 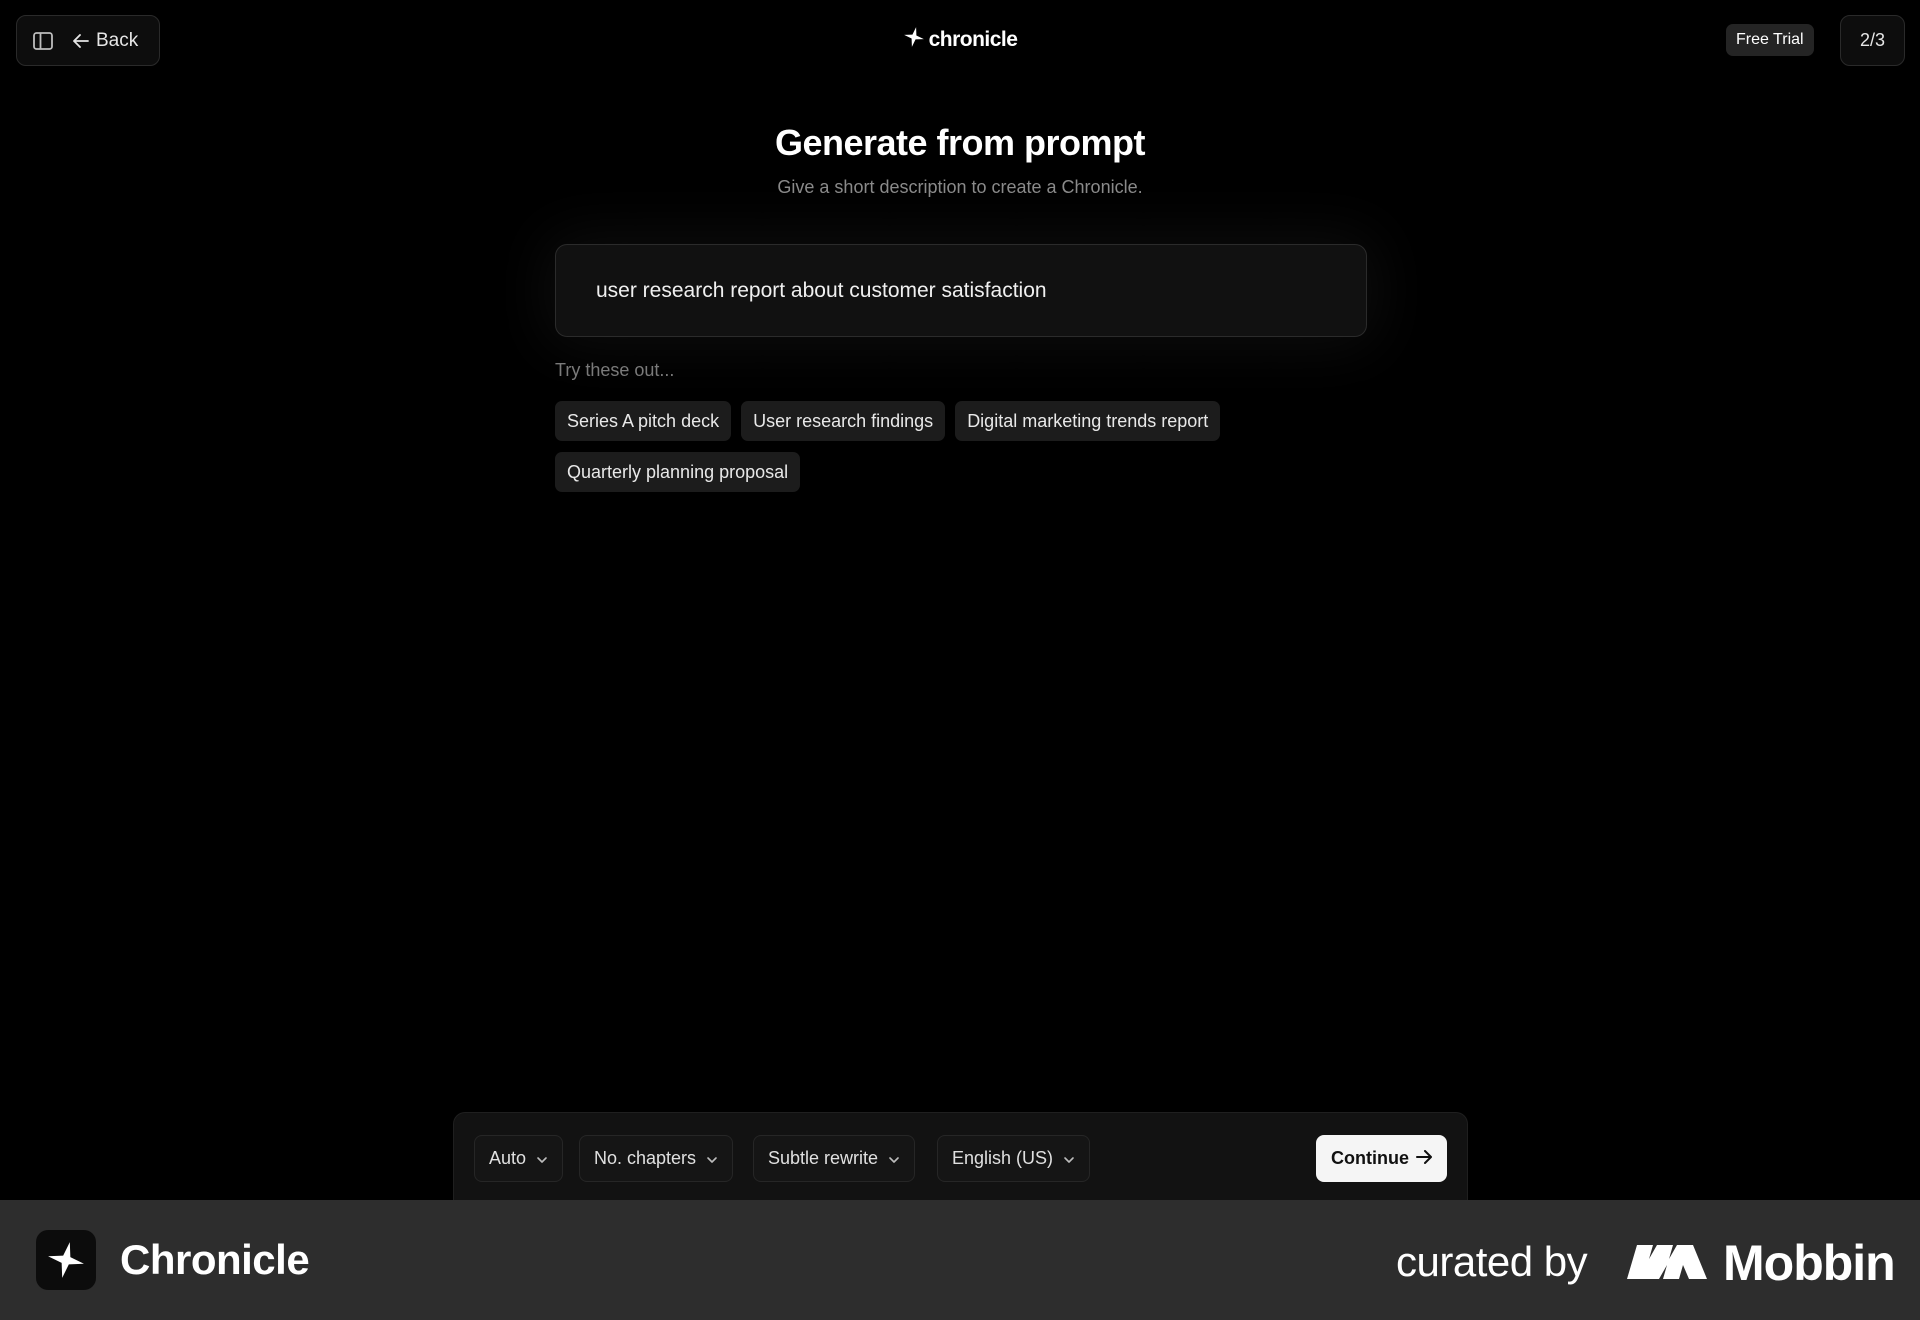 I want to click on arrow-right-icon, so click(x=1424, y=1158).